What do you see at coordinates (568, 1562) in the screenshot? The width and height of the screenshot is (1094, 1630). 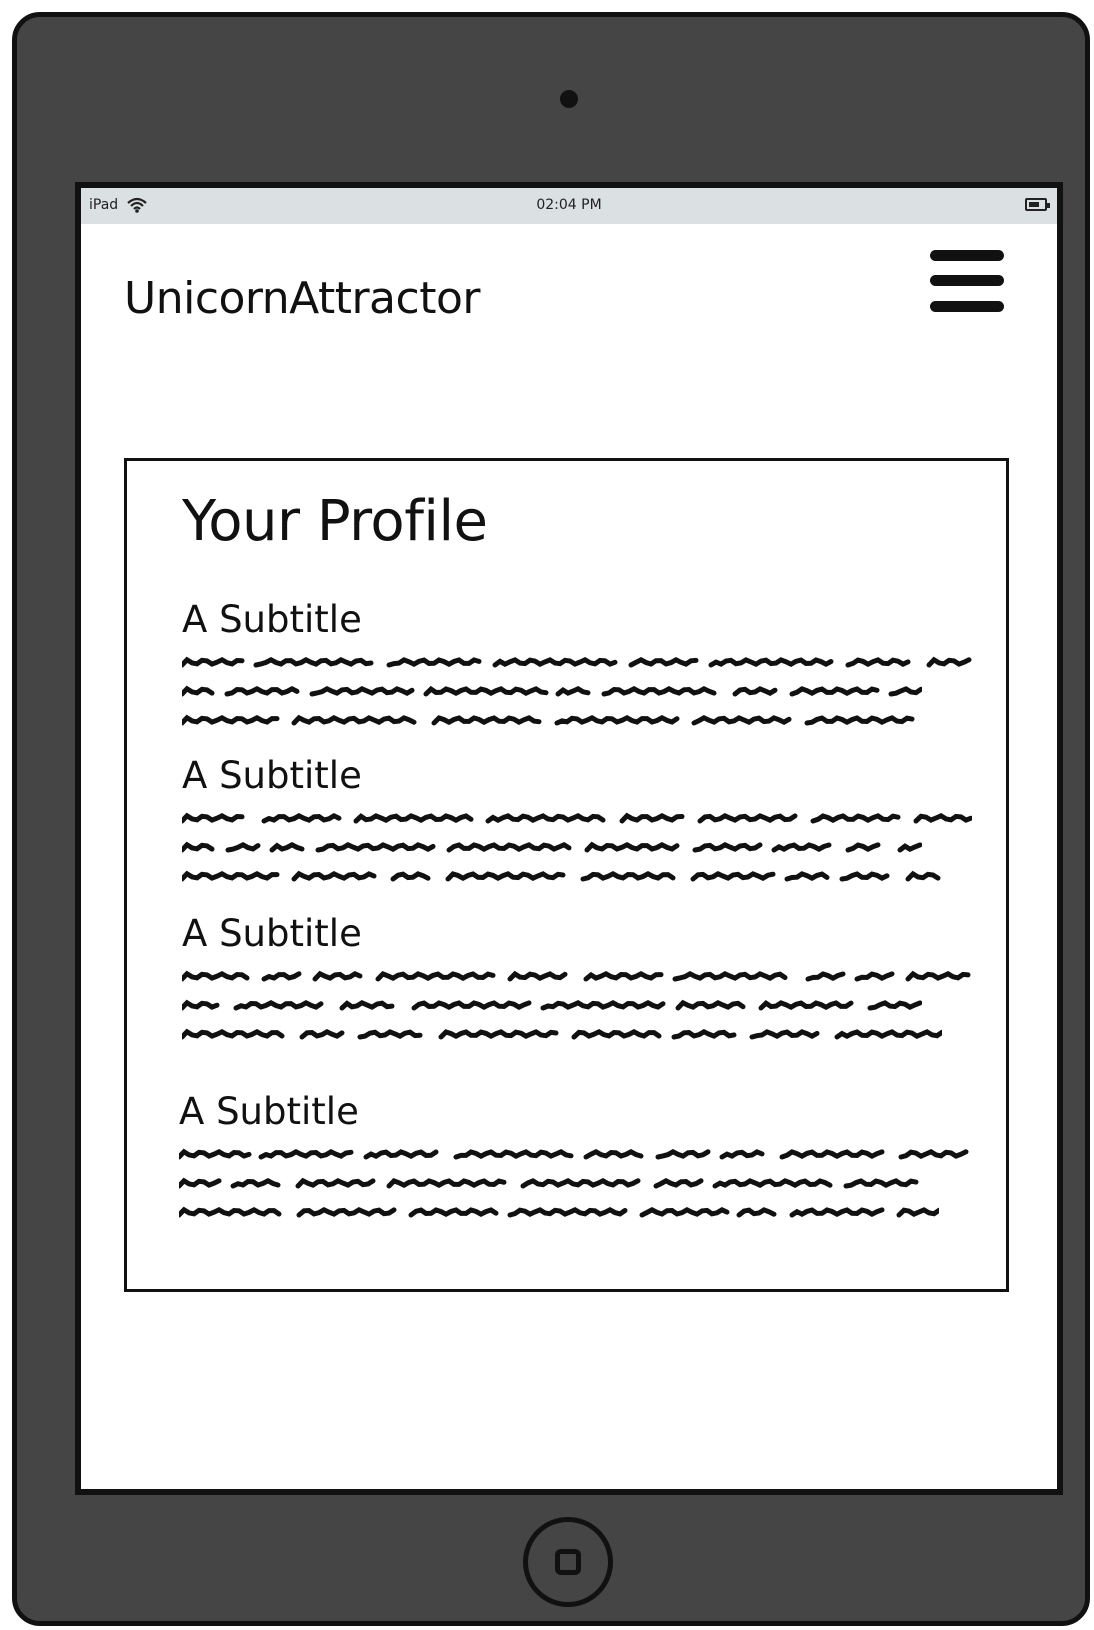 I see `home-button-icon` at bounding box center [568, 1562].